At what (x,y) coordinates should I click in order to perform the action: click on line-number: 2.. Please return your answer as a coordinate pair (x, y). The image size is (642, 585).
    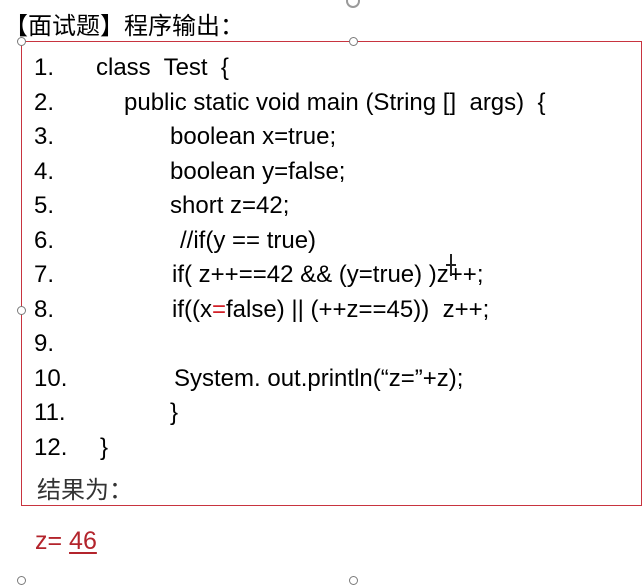
    Looking at the image, I should click on (44, 102).